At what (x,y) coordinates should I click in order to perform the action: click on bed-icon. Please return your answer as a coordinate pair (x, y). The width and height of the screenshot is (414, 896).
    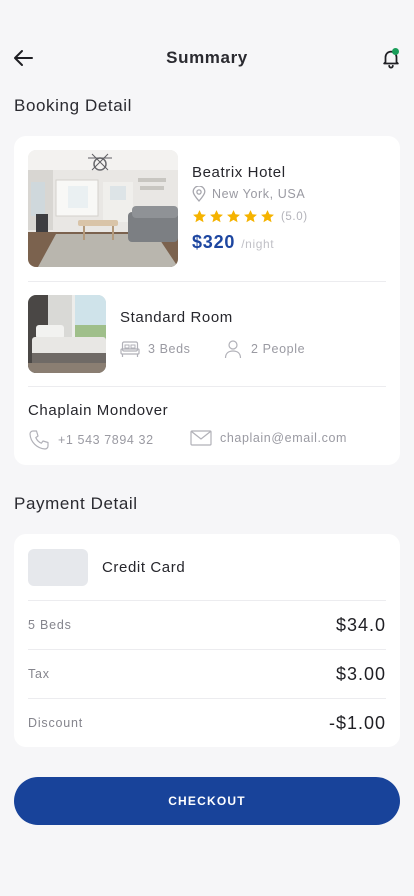
    Looking at the image, I should click on (130, 349).